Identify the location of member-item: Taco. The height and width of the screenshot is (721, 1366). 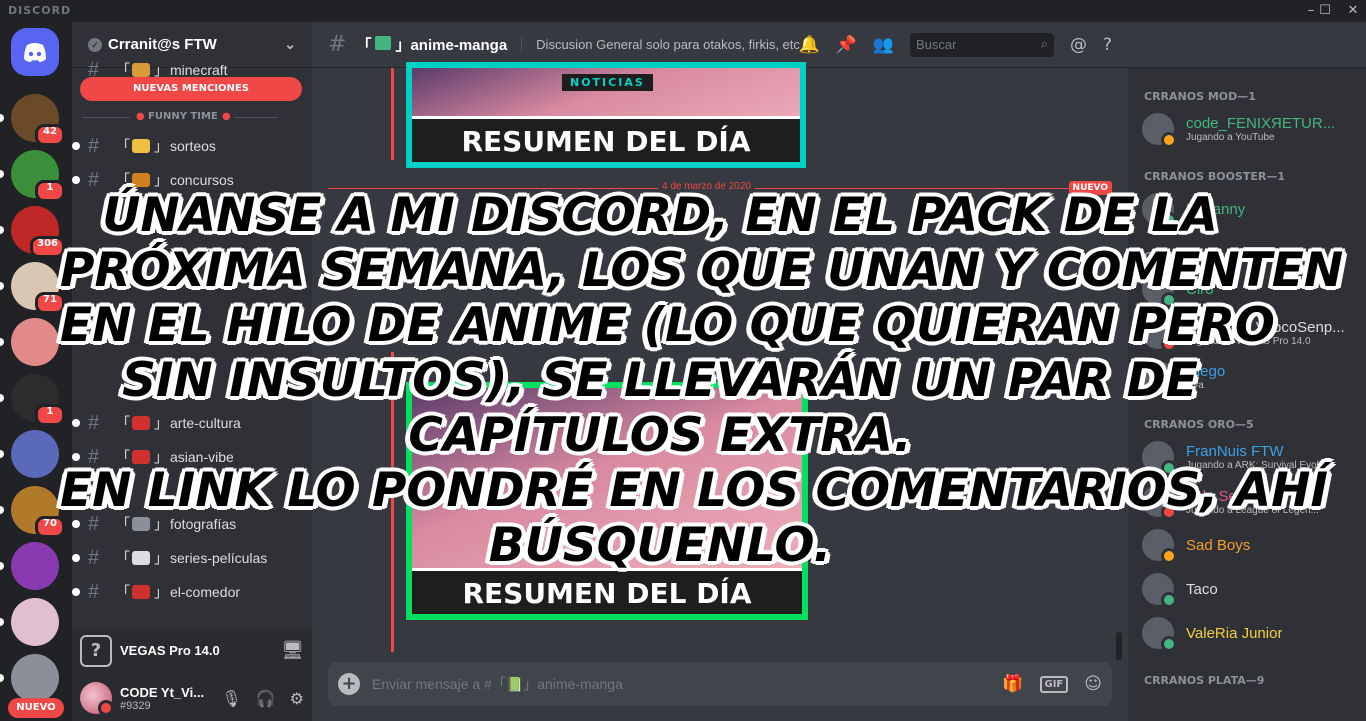
(1247, 589).